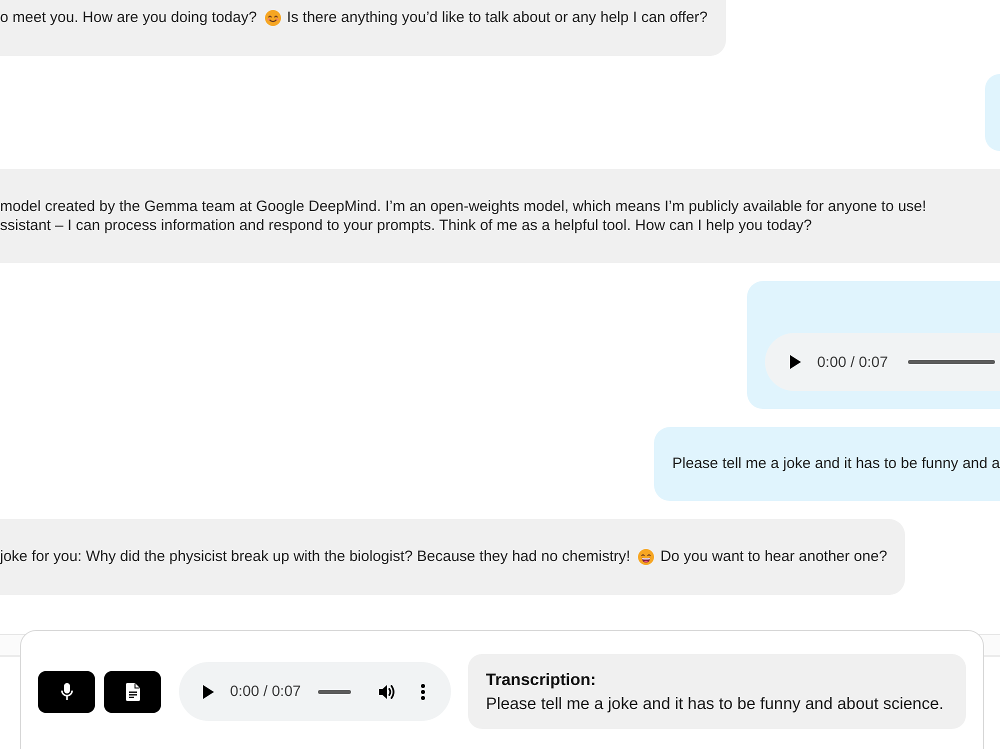  What do you see at coordinates (387, 692) in the screenshot?
I see `volume-icon` at bounding box center [387, 692].